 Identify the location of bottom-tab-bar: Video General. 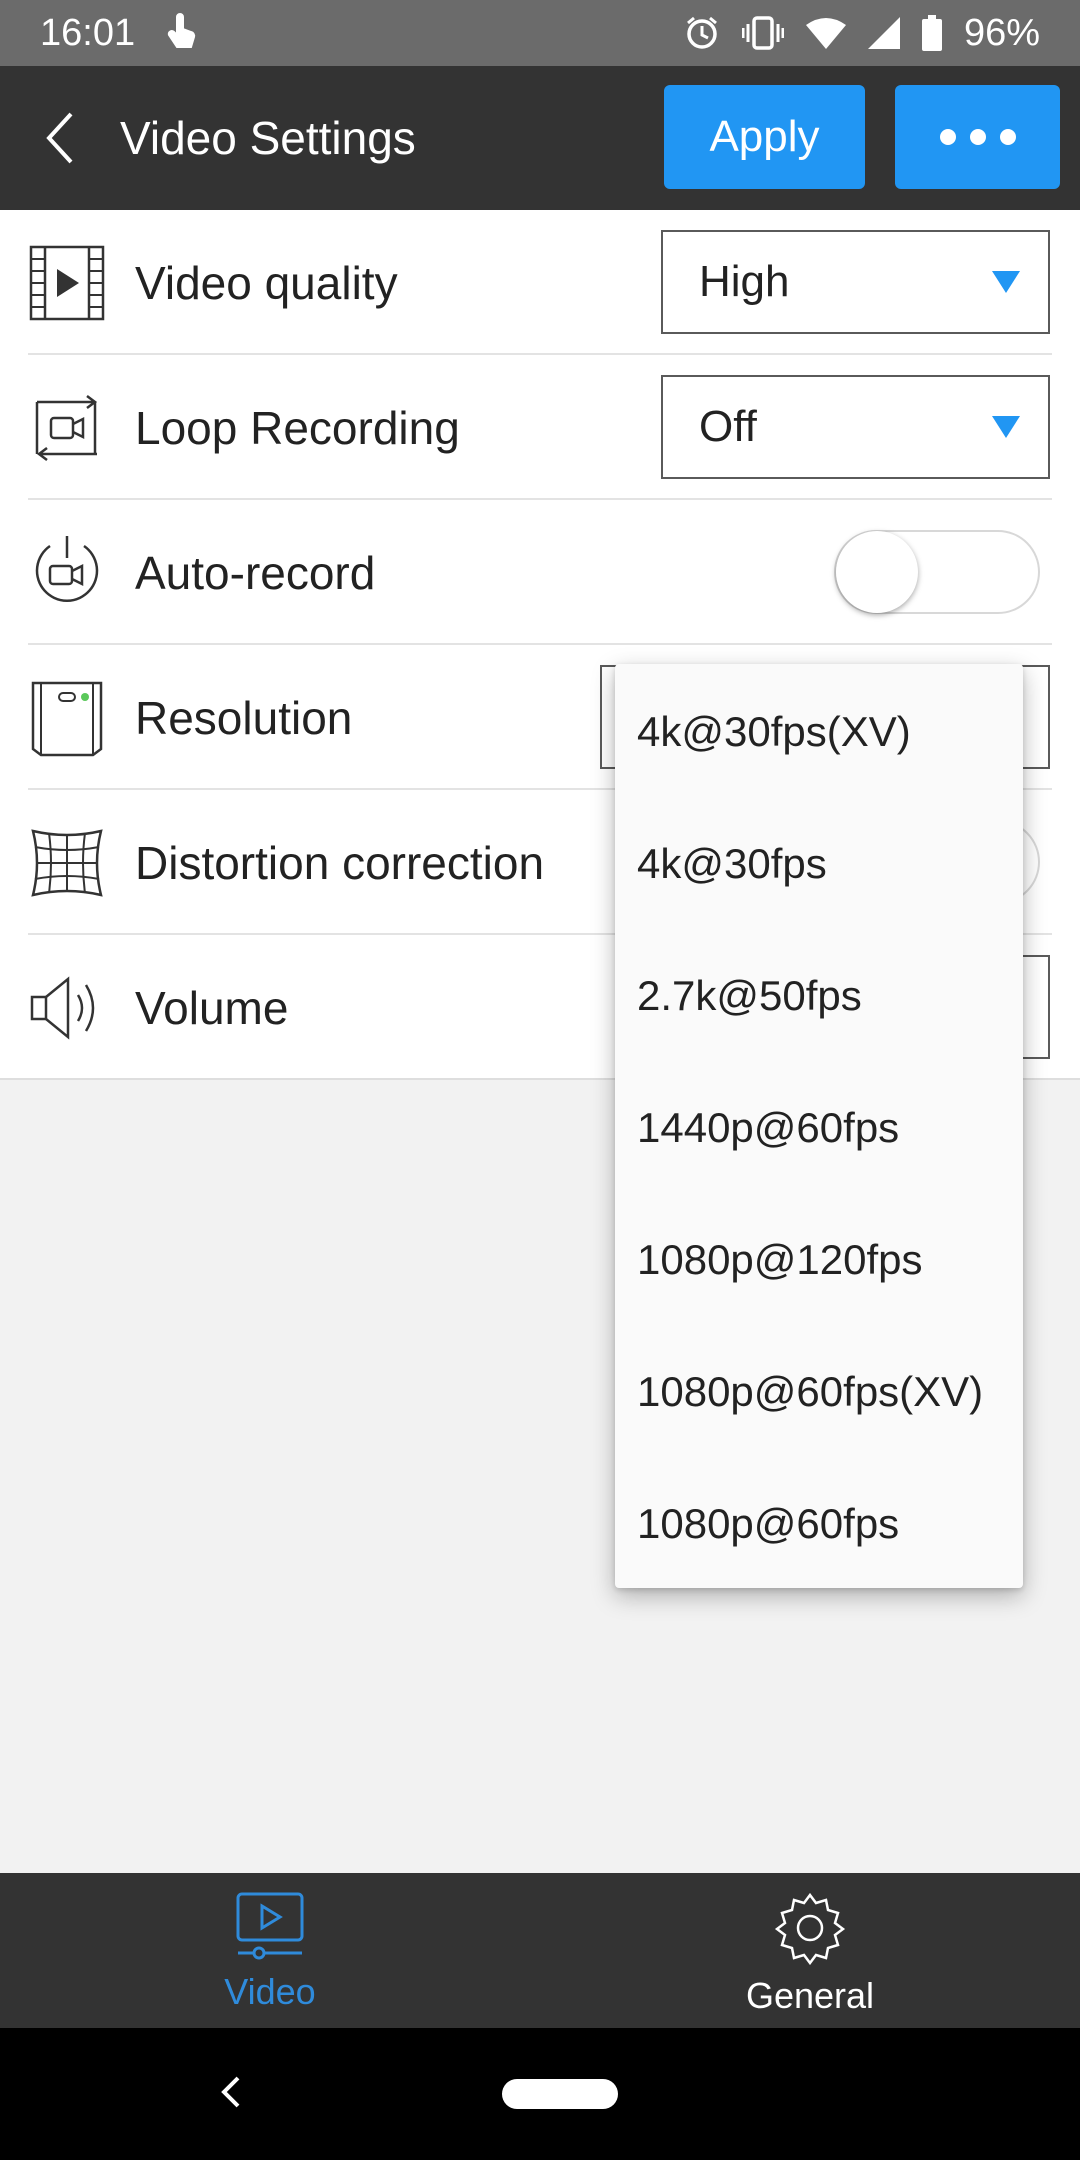
(540, 1950).